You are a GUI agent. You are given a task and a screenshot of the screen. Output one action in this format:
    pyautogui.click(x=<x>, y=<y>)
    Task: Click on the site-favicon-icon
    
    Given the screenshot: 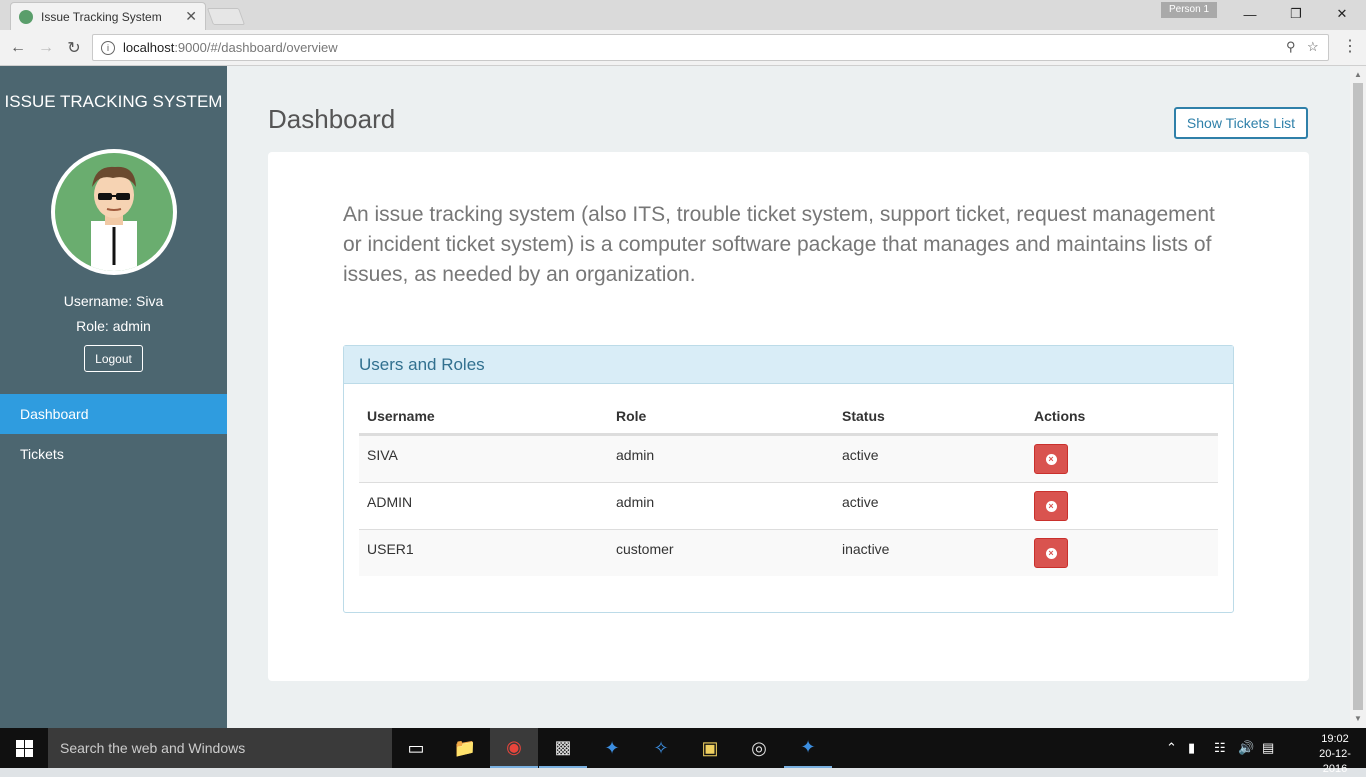 What is the action you would take?
    pyautogui.click(x=26, y=16)
    